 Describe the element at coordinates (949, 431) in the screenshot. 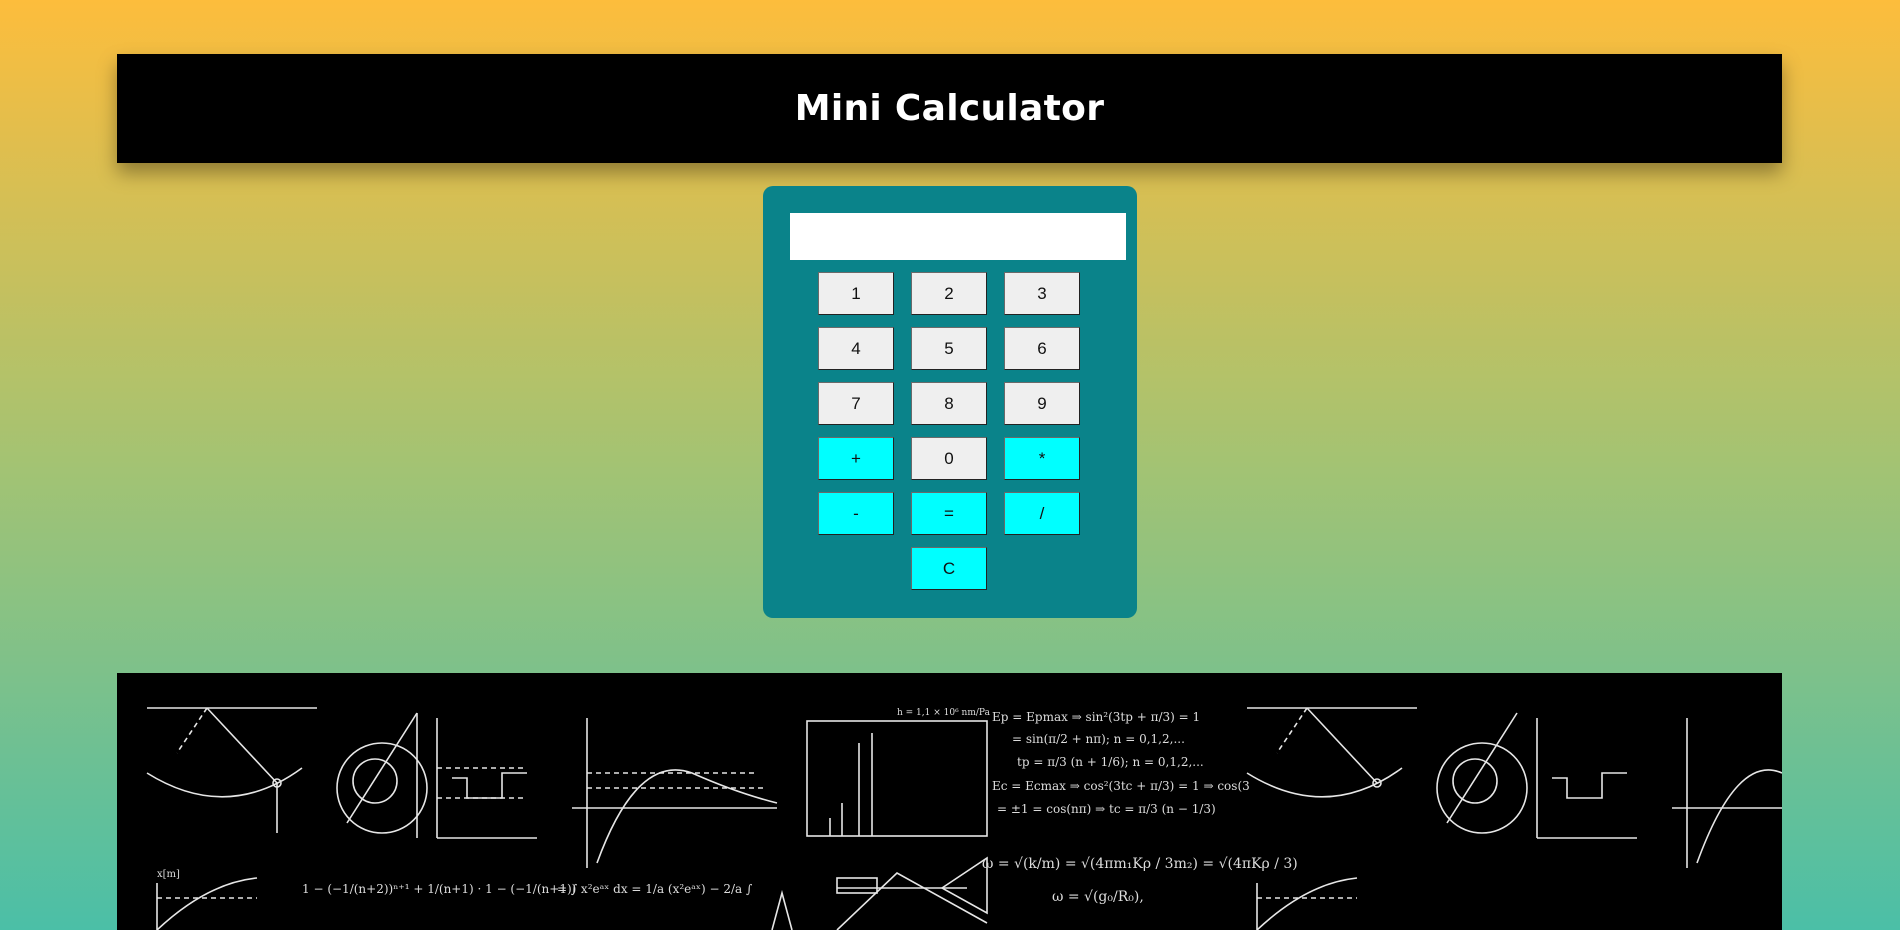

I see `calculator-keypad: 1 2 3 4 5 6 7 8 9 + 0 * - = / C` at that location.